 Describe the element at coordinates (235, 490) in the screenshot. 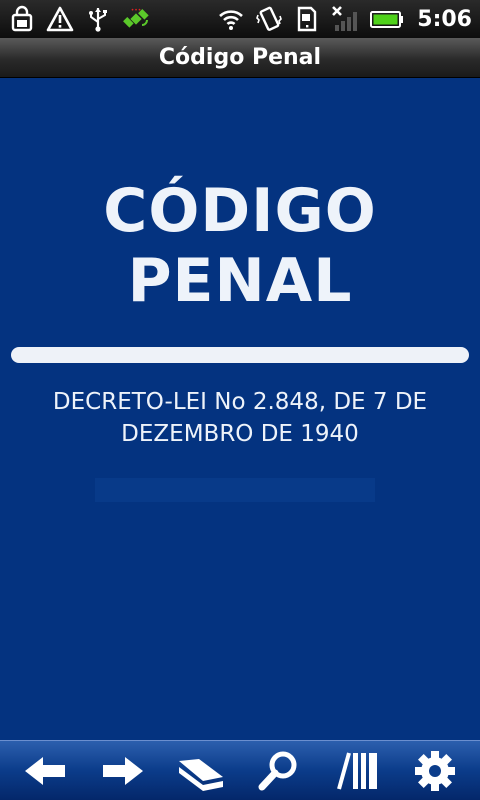

I see `placeholder-block` at that location.